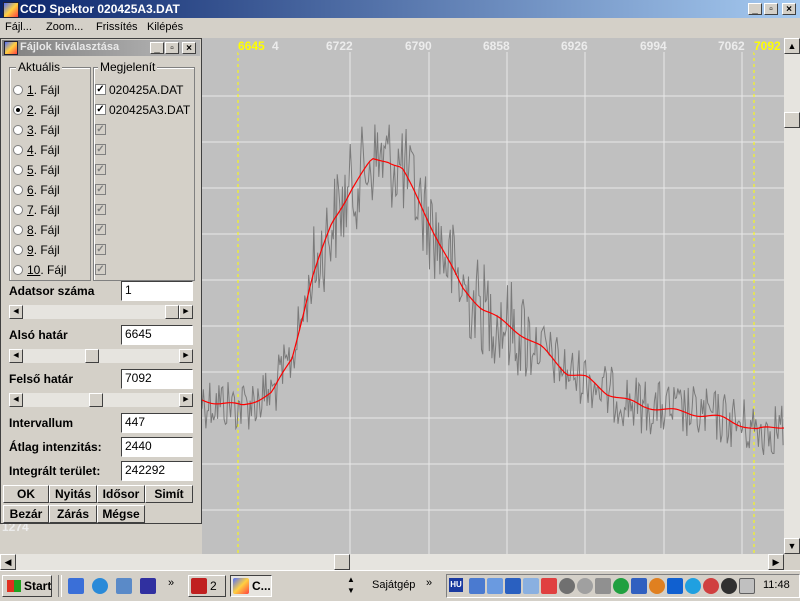 The width and height of the screenshot is (800, 601). Describe the element at coordinates (513, 586) in the screenshot. I see `display-icon` at that location.